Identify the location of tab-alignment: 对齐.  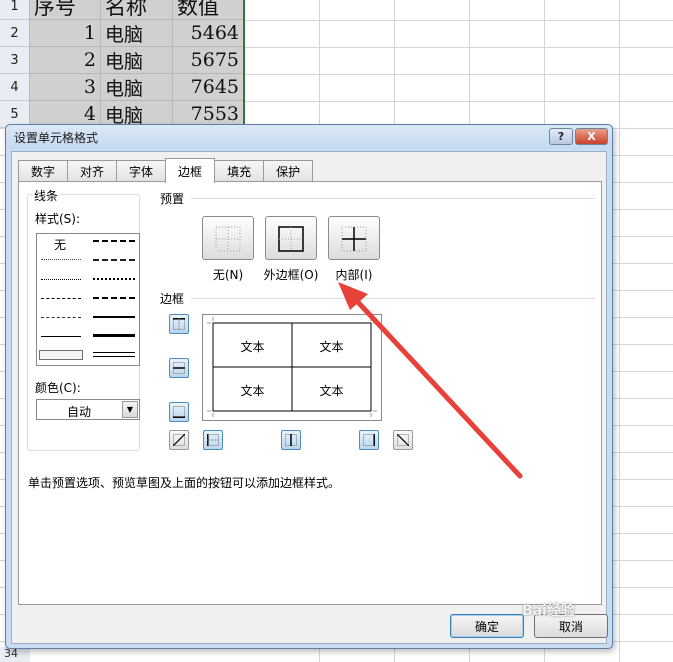
(92, 171).